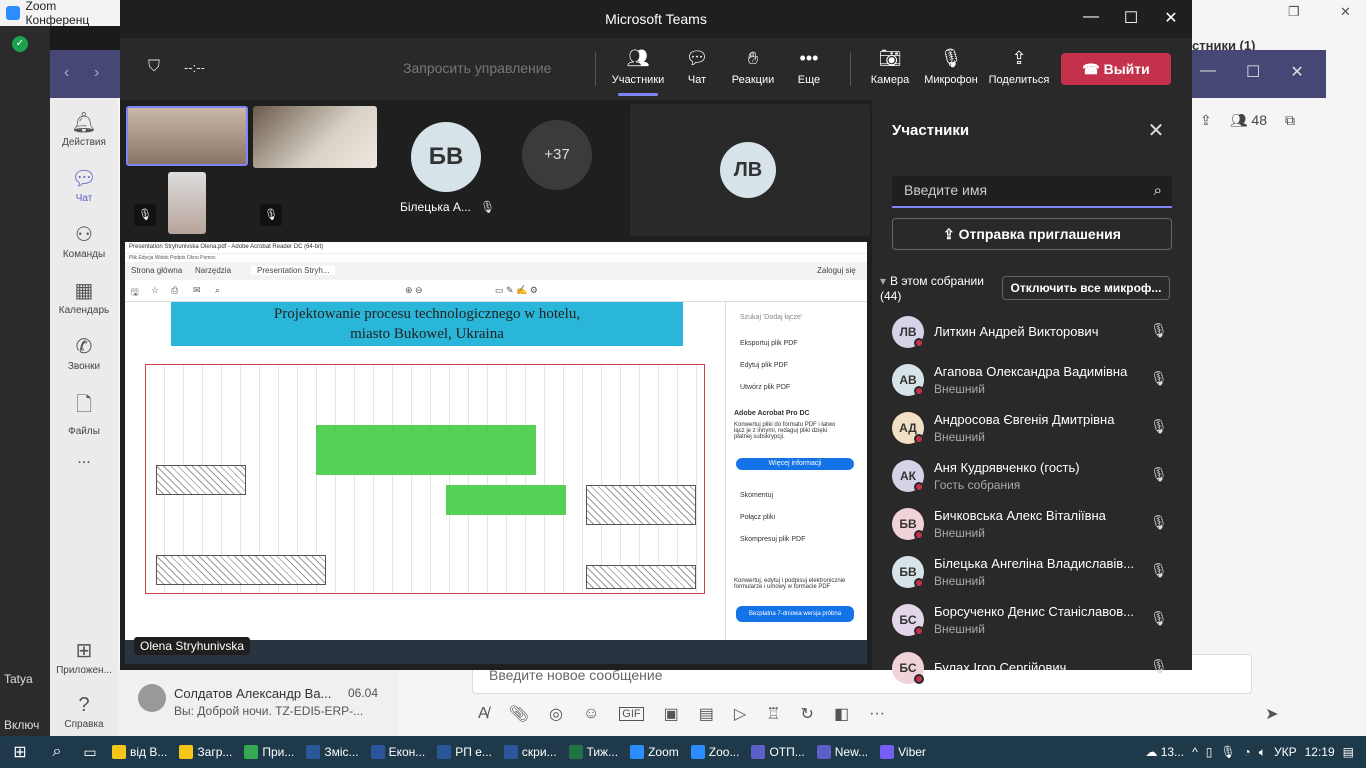 The width and height of the screenshot is (1366, 768). I want to click on usb-icon: ▯, so click(1209, 752).